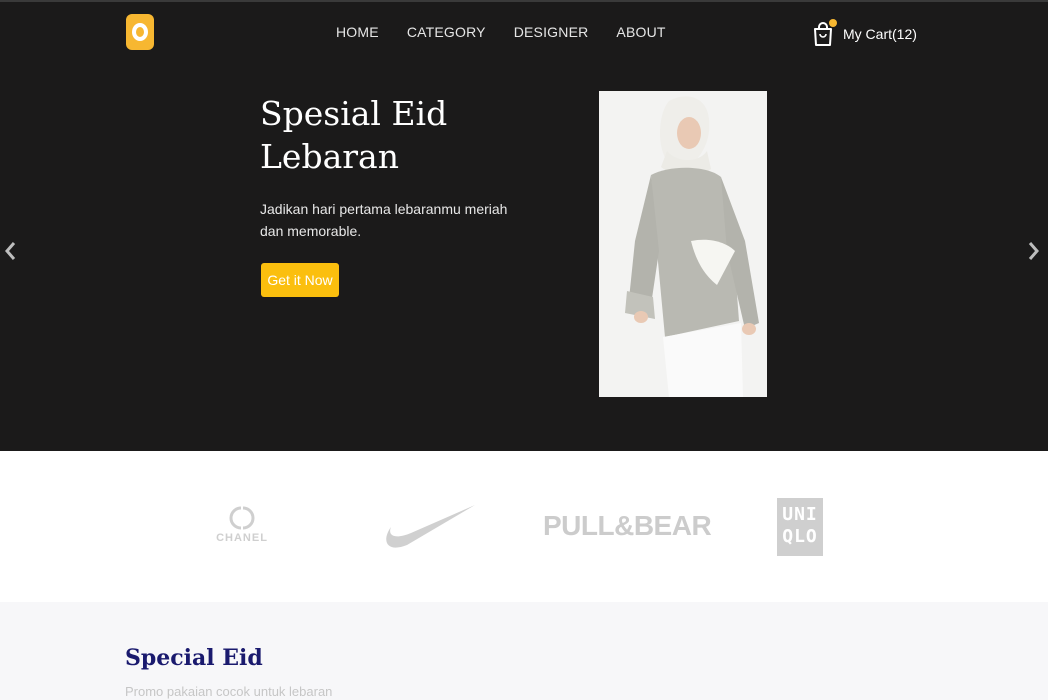 The height and width of the screenshot is (700, 1048). What do you see at coordinates (242, 538) in the screenshot?
I see `chanel-wordmark: CHANEL` at bounding box center [242, 538].